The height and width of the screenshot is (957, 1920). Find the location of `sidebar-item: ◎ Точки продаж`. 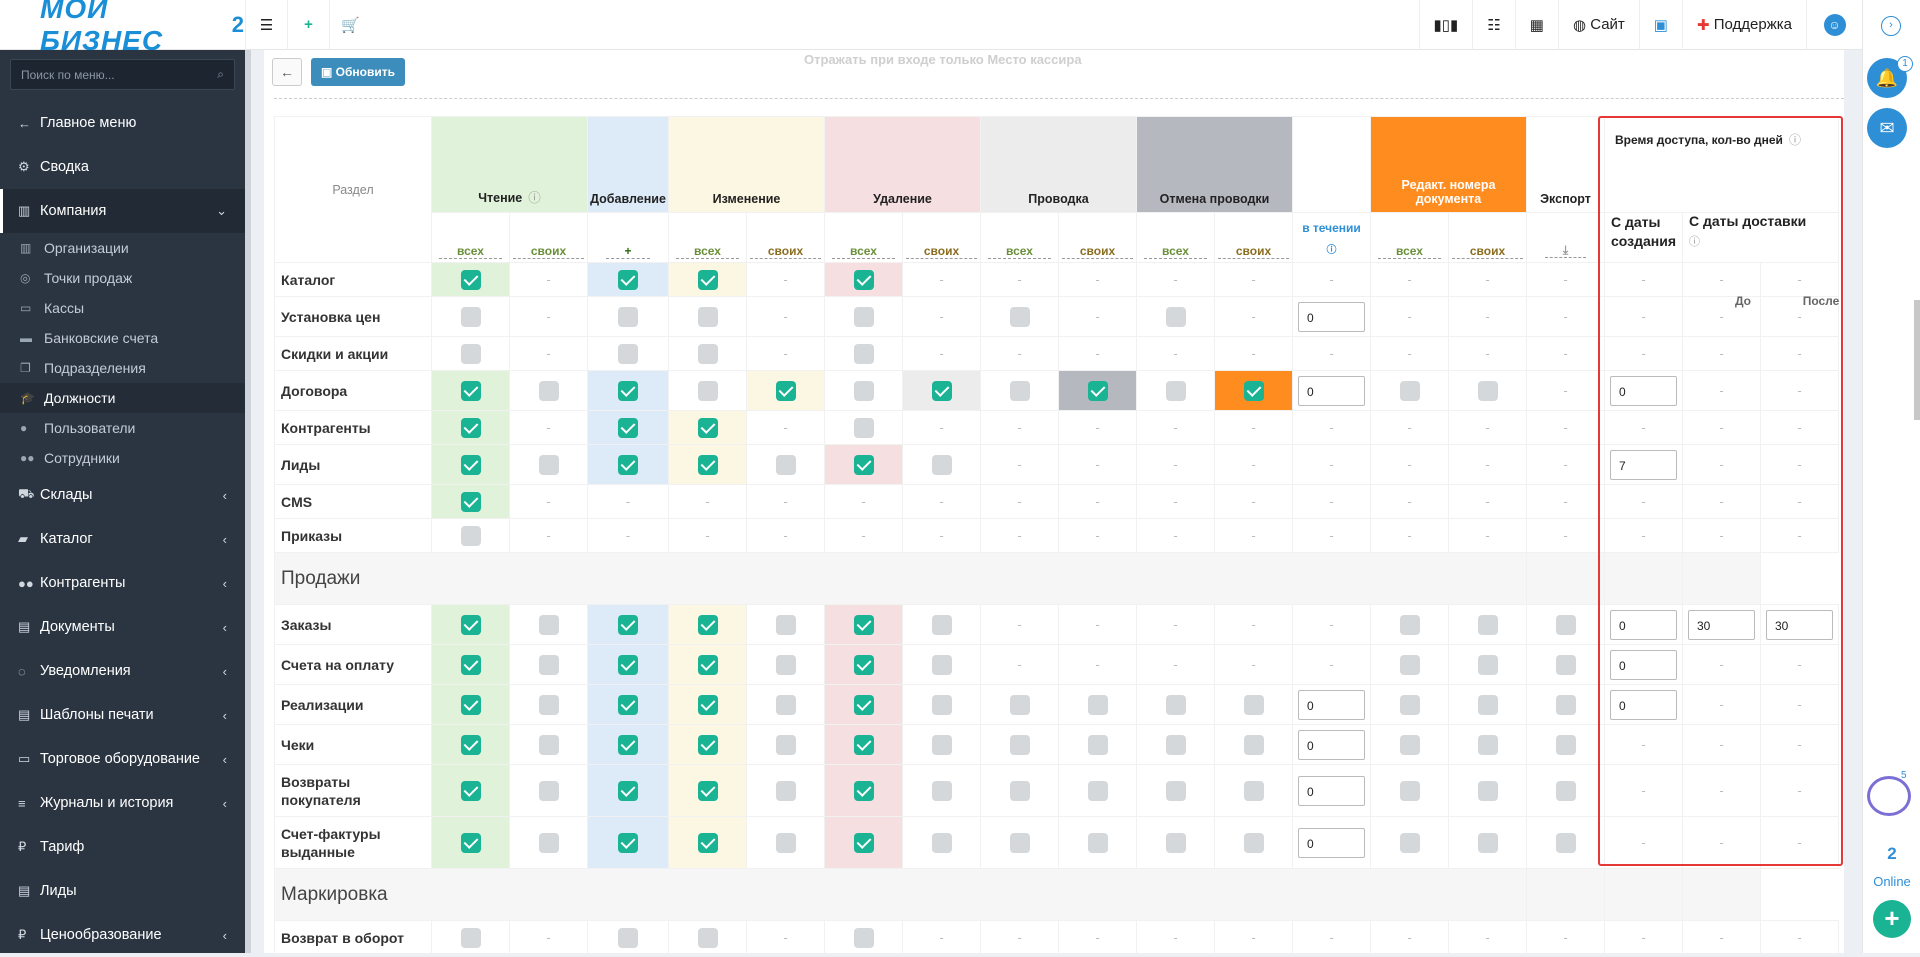

sidebar-item: ◎ Точки продаж is located at coordinates (122, 278).